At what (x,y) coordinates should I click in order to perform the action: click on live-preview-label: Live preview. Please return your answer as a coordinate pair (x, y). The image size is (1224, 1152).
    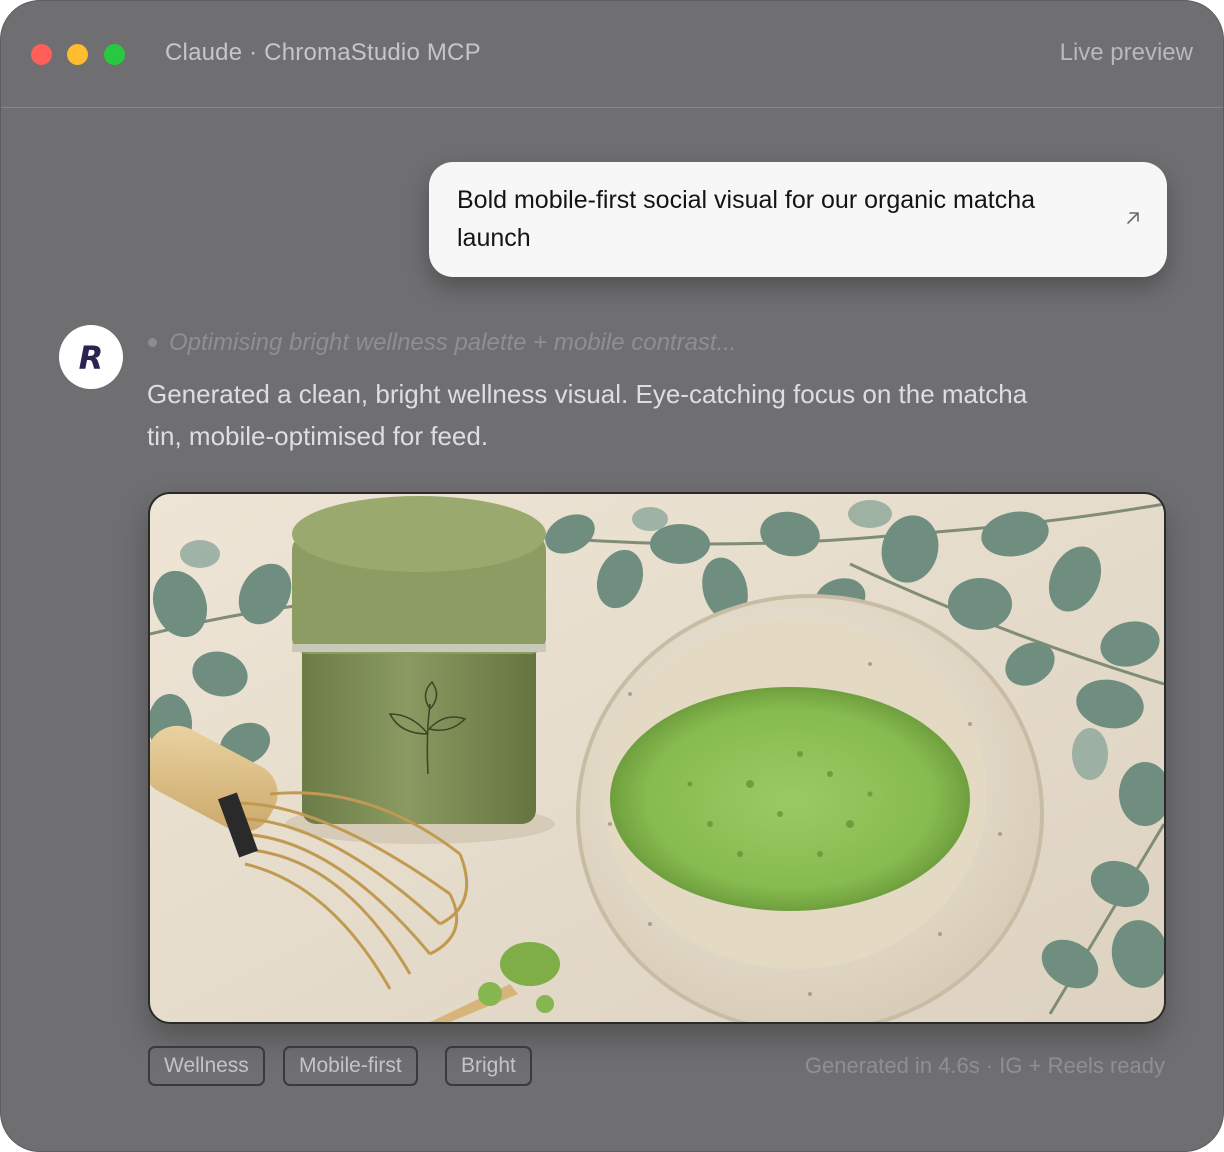
    Looking at the image, I should click on (1126, 53).